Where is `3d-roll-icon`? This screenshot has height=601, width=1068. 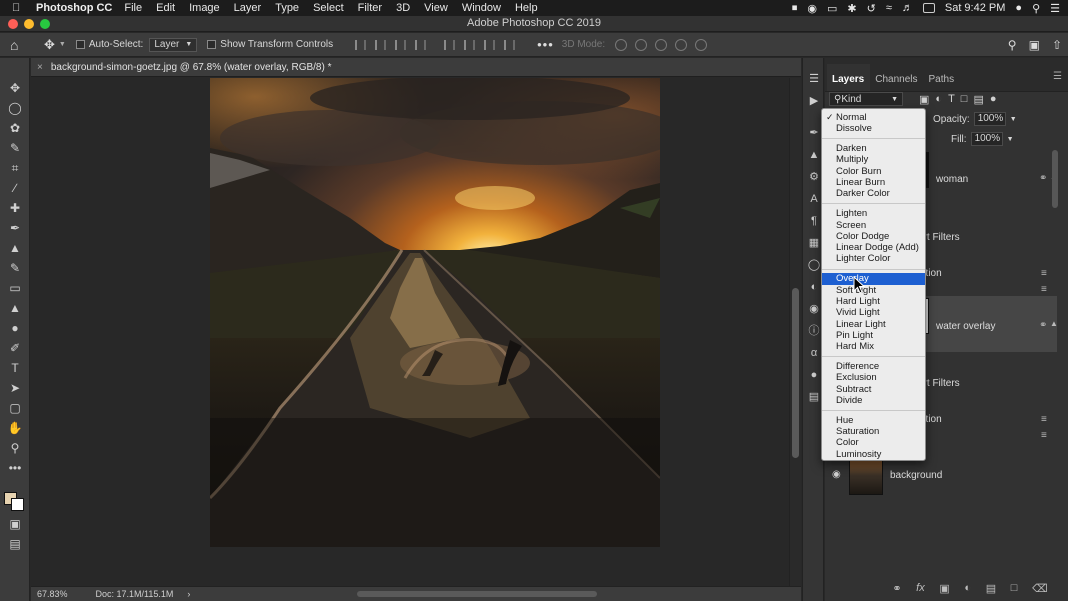 3d-roll-icon is located at coordinates (641, 44).